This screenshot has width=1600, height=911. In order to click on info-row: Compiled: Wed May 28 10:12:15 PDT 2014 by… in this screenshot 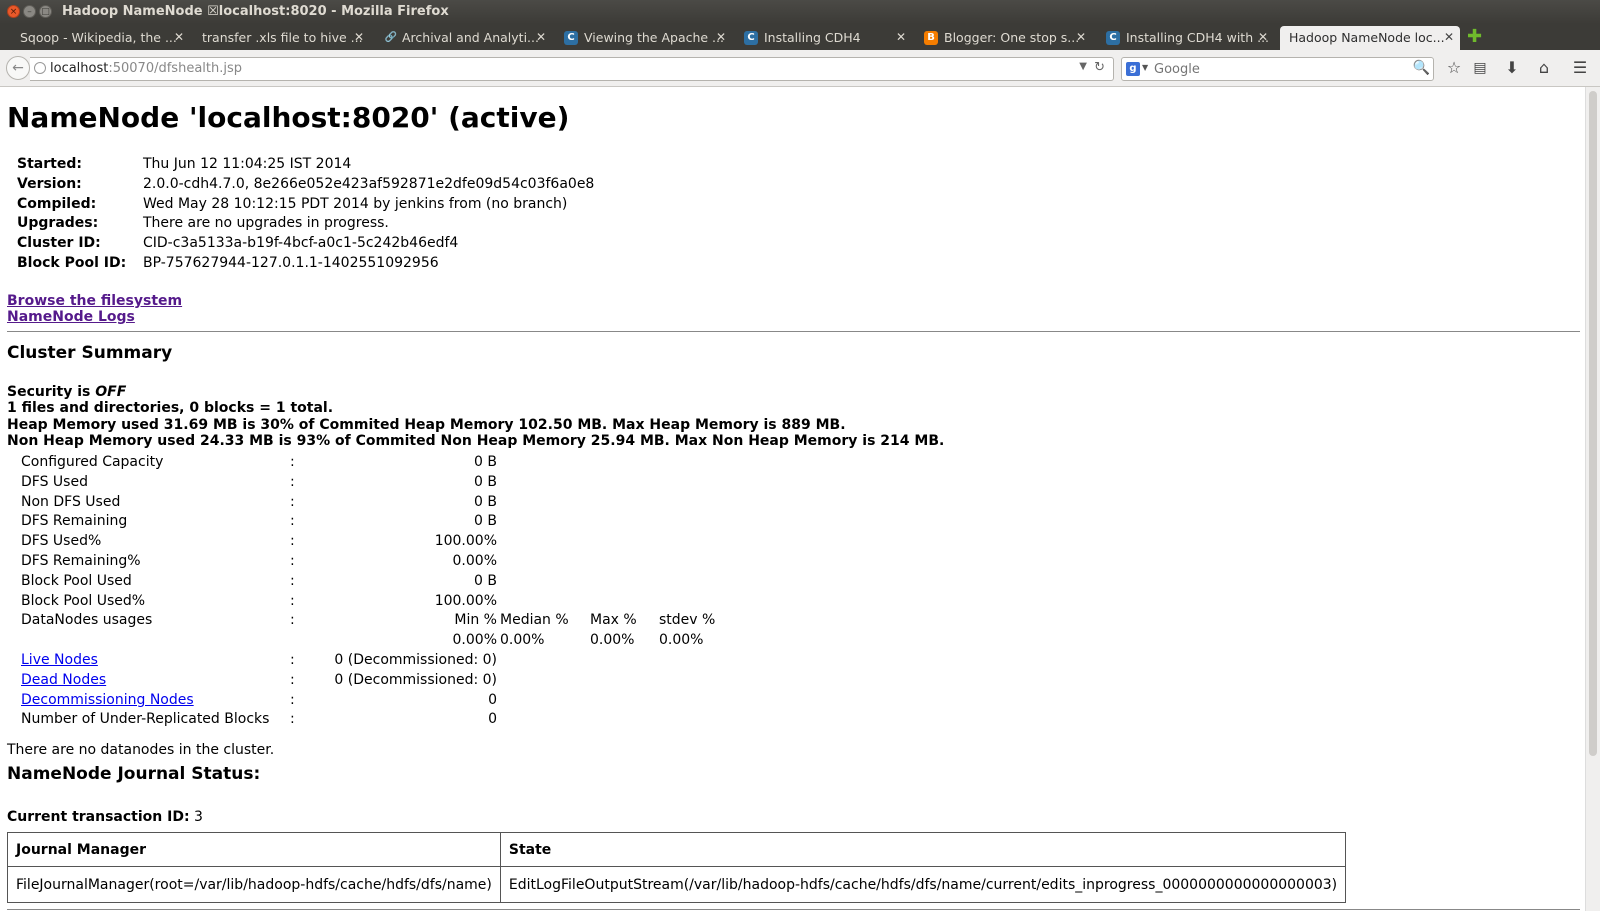, I will do `click(305, 205)`.